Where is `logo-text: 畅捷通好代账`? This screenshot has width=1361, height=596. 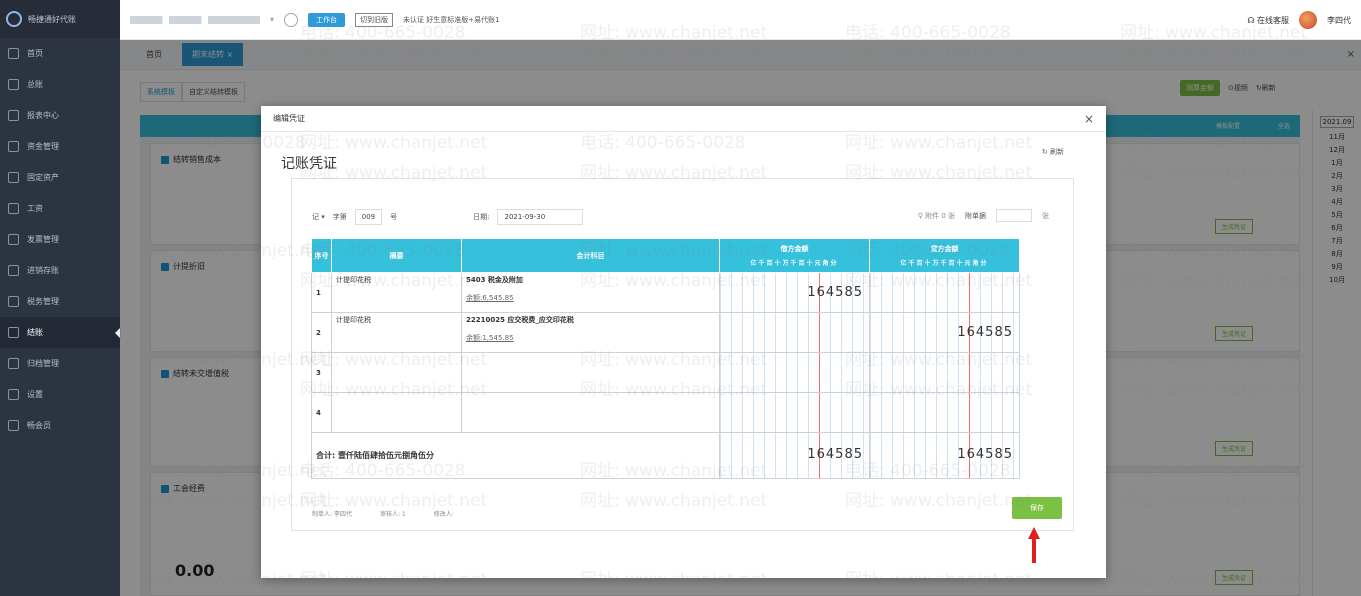
logo-text: 畅捷通好代账 is located at coordinates (52, 19).